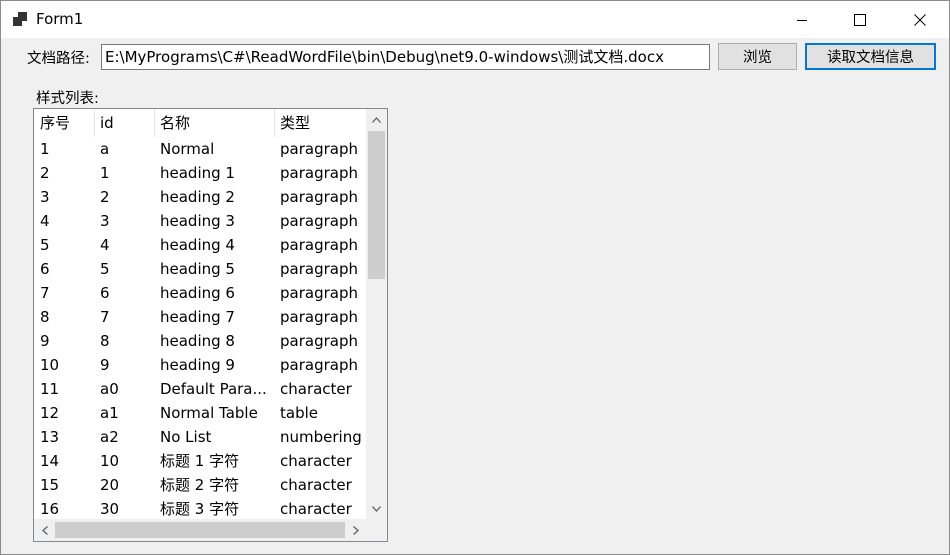 Image resolution: width=950 pixels, height=555 pixels. I want to click on cell-index: 15, so click(50, 485).